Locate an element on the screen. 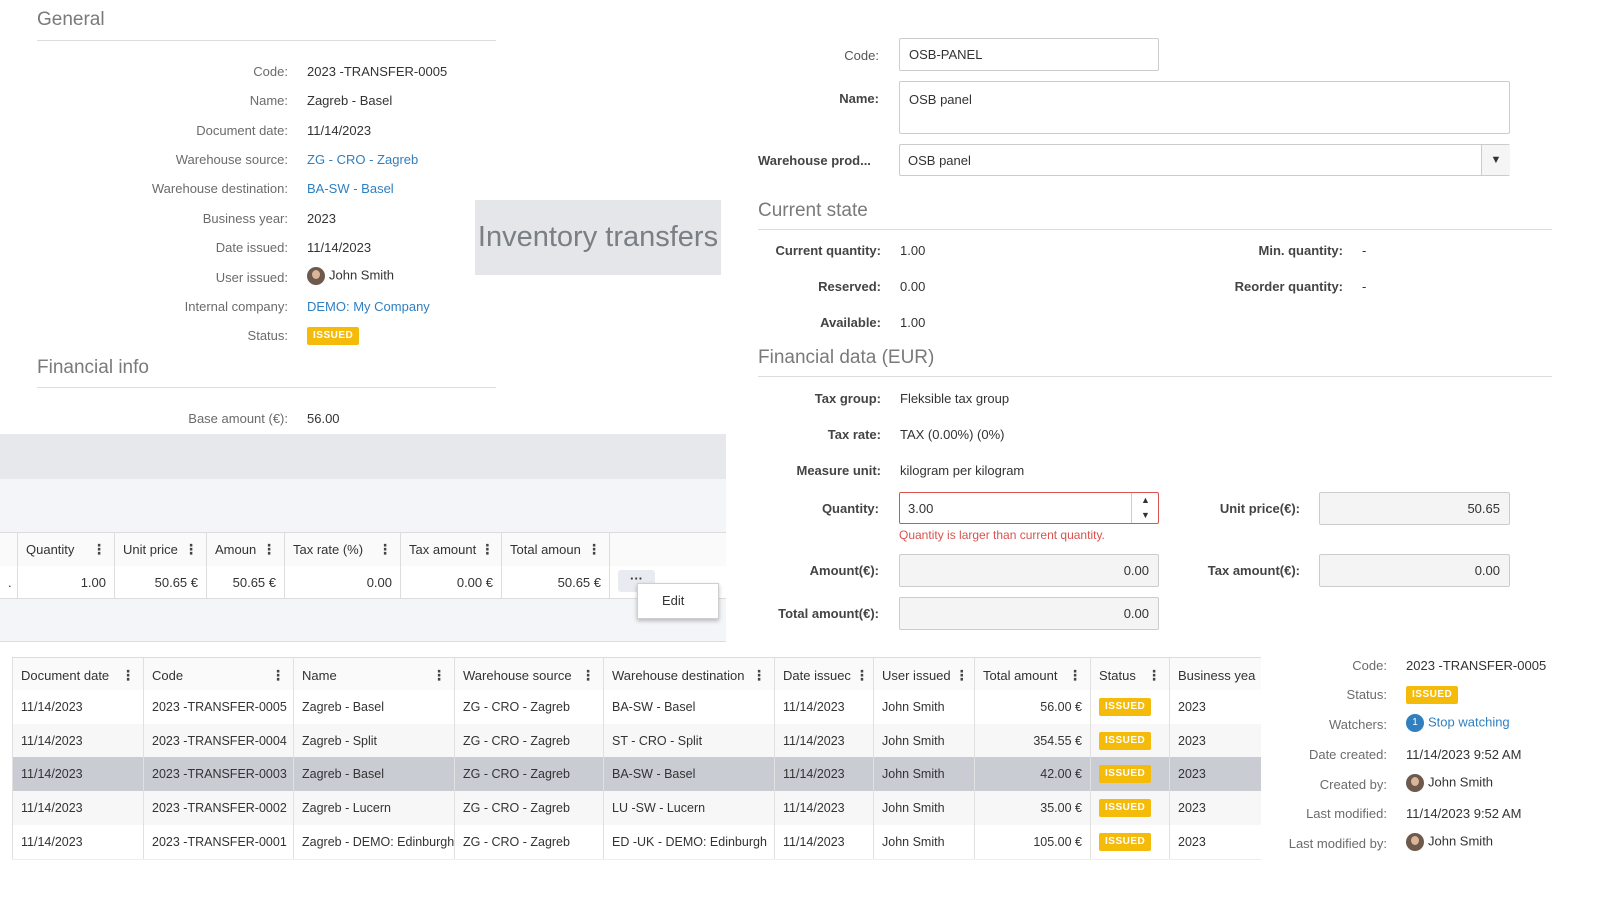 This screenshot has width=1600, height=900. cell-text: John Smith is located at coordinates (913, 741).